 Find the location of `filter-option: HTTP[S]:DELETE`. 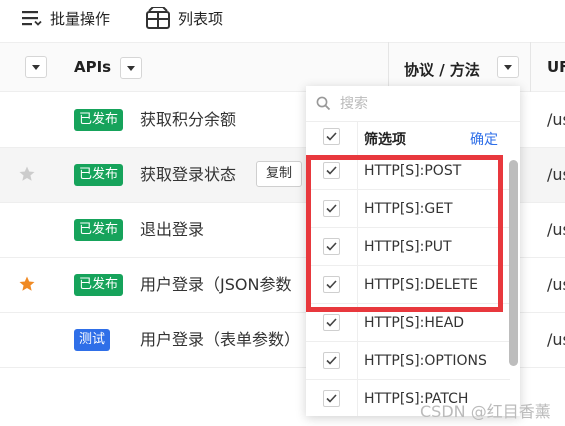

filter-option: HTTP[S]:DELETE is located at coordinates (408, 285).